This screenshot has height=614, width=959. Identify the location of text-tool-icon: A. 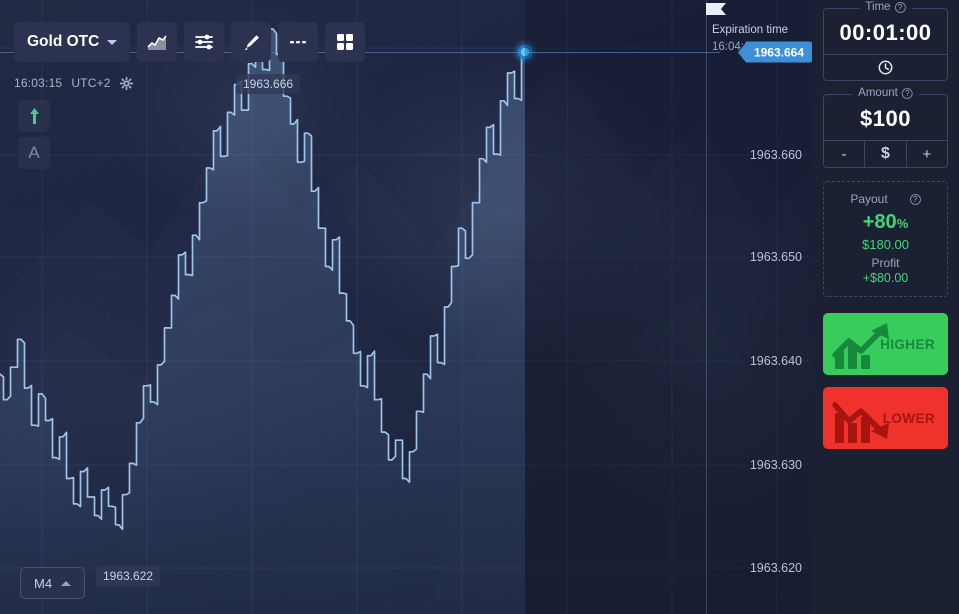
(34, 153).